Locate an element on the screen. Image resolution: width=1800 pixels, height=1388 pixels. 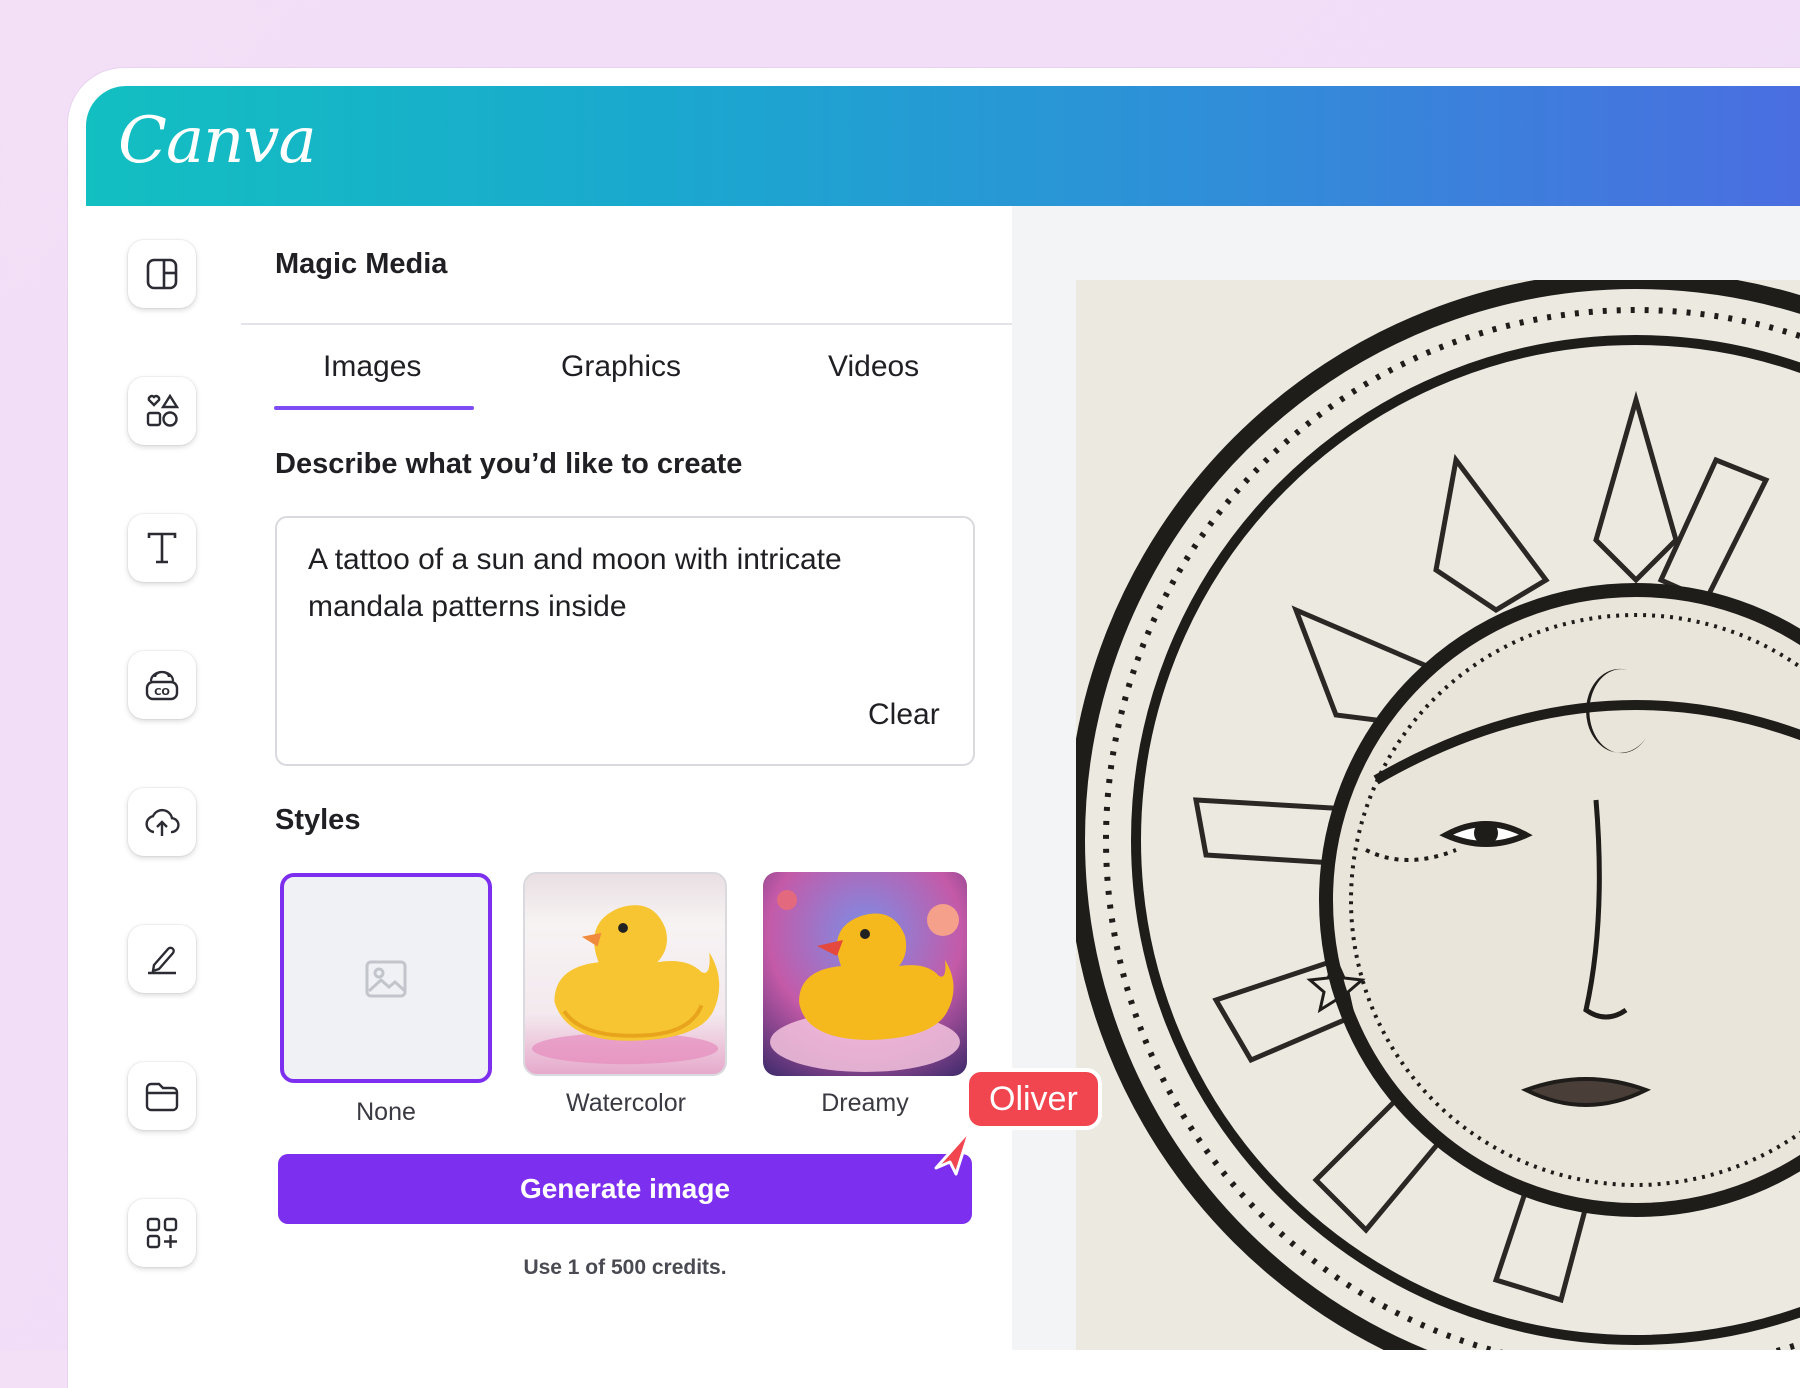
tab-graphics: Graphics is located at coordinates (621, 367).